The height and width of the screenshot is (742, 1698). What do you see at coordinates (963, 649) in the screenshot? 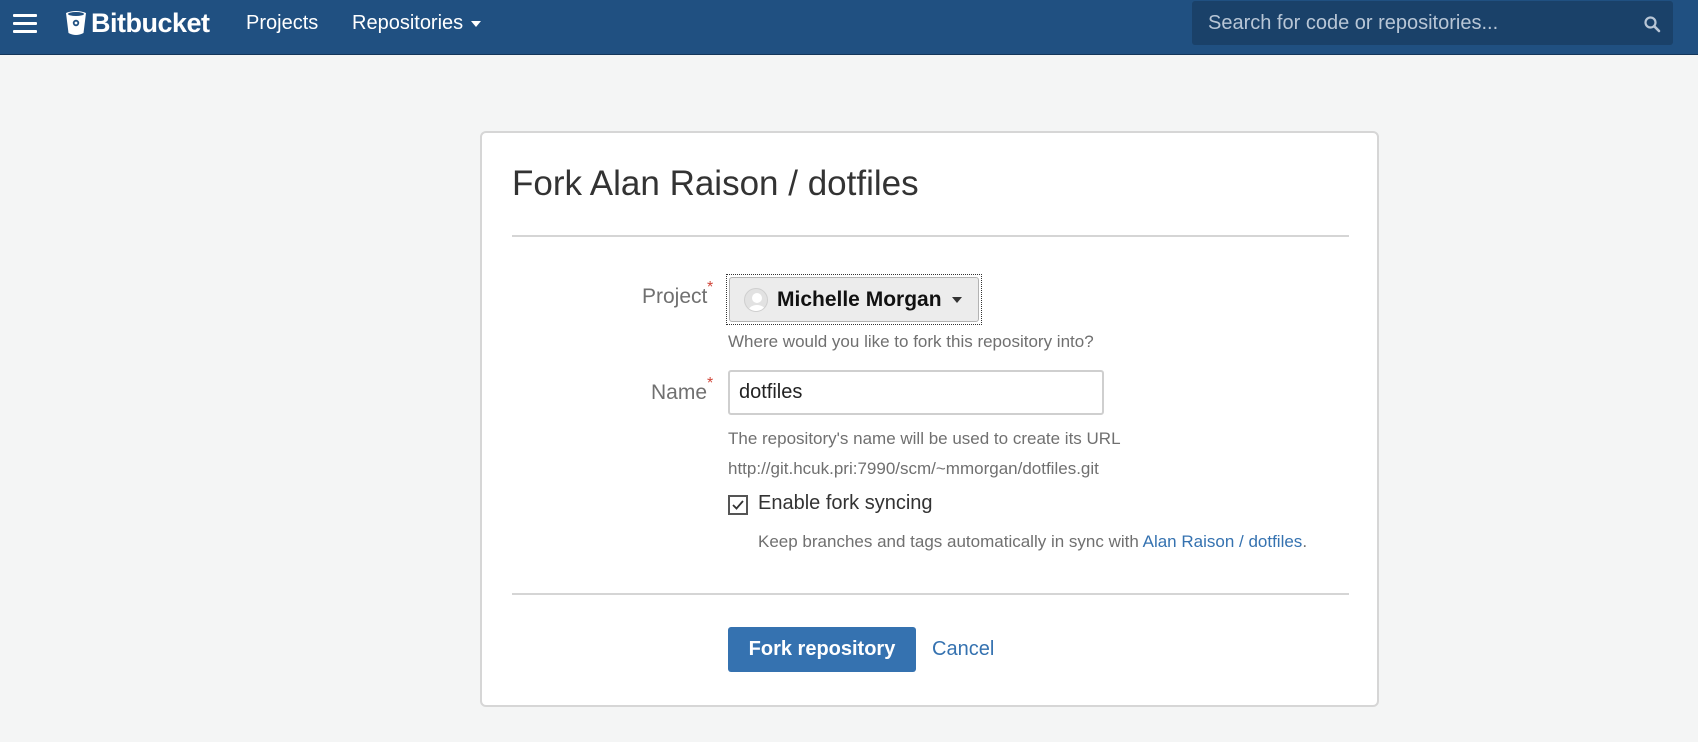
I see `cancel-link: Cancel` at bounding box center [963, 649].